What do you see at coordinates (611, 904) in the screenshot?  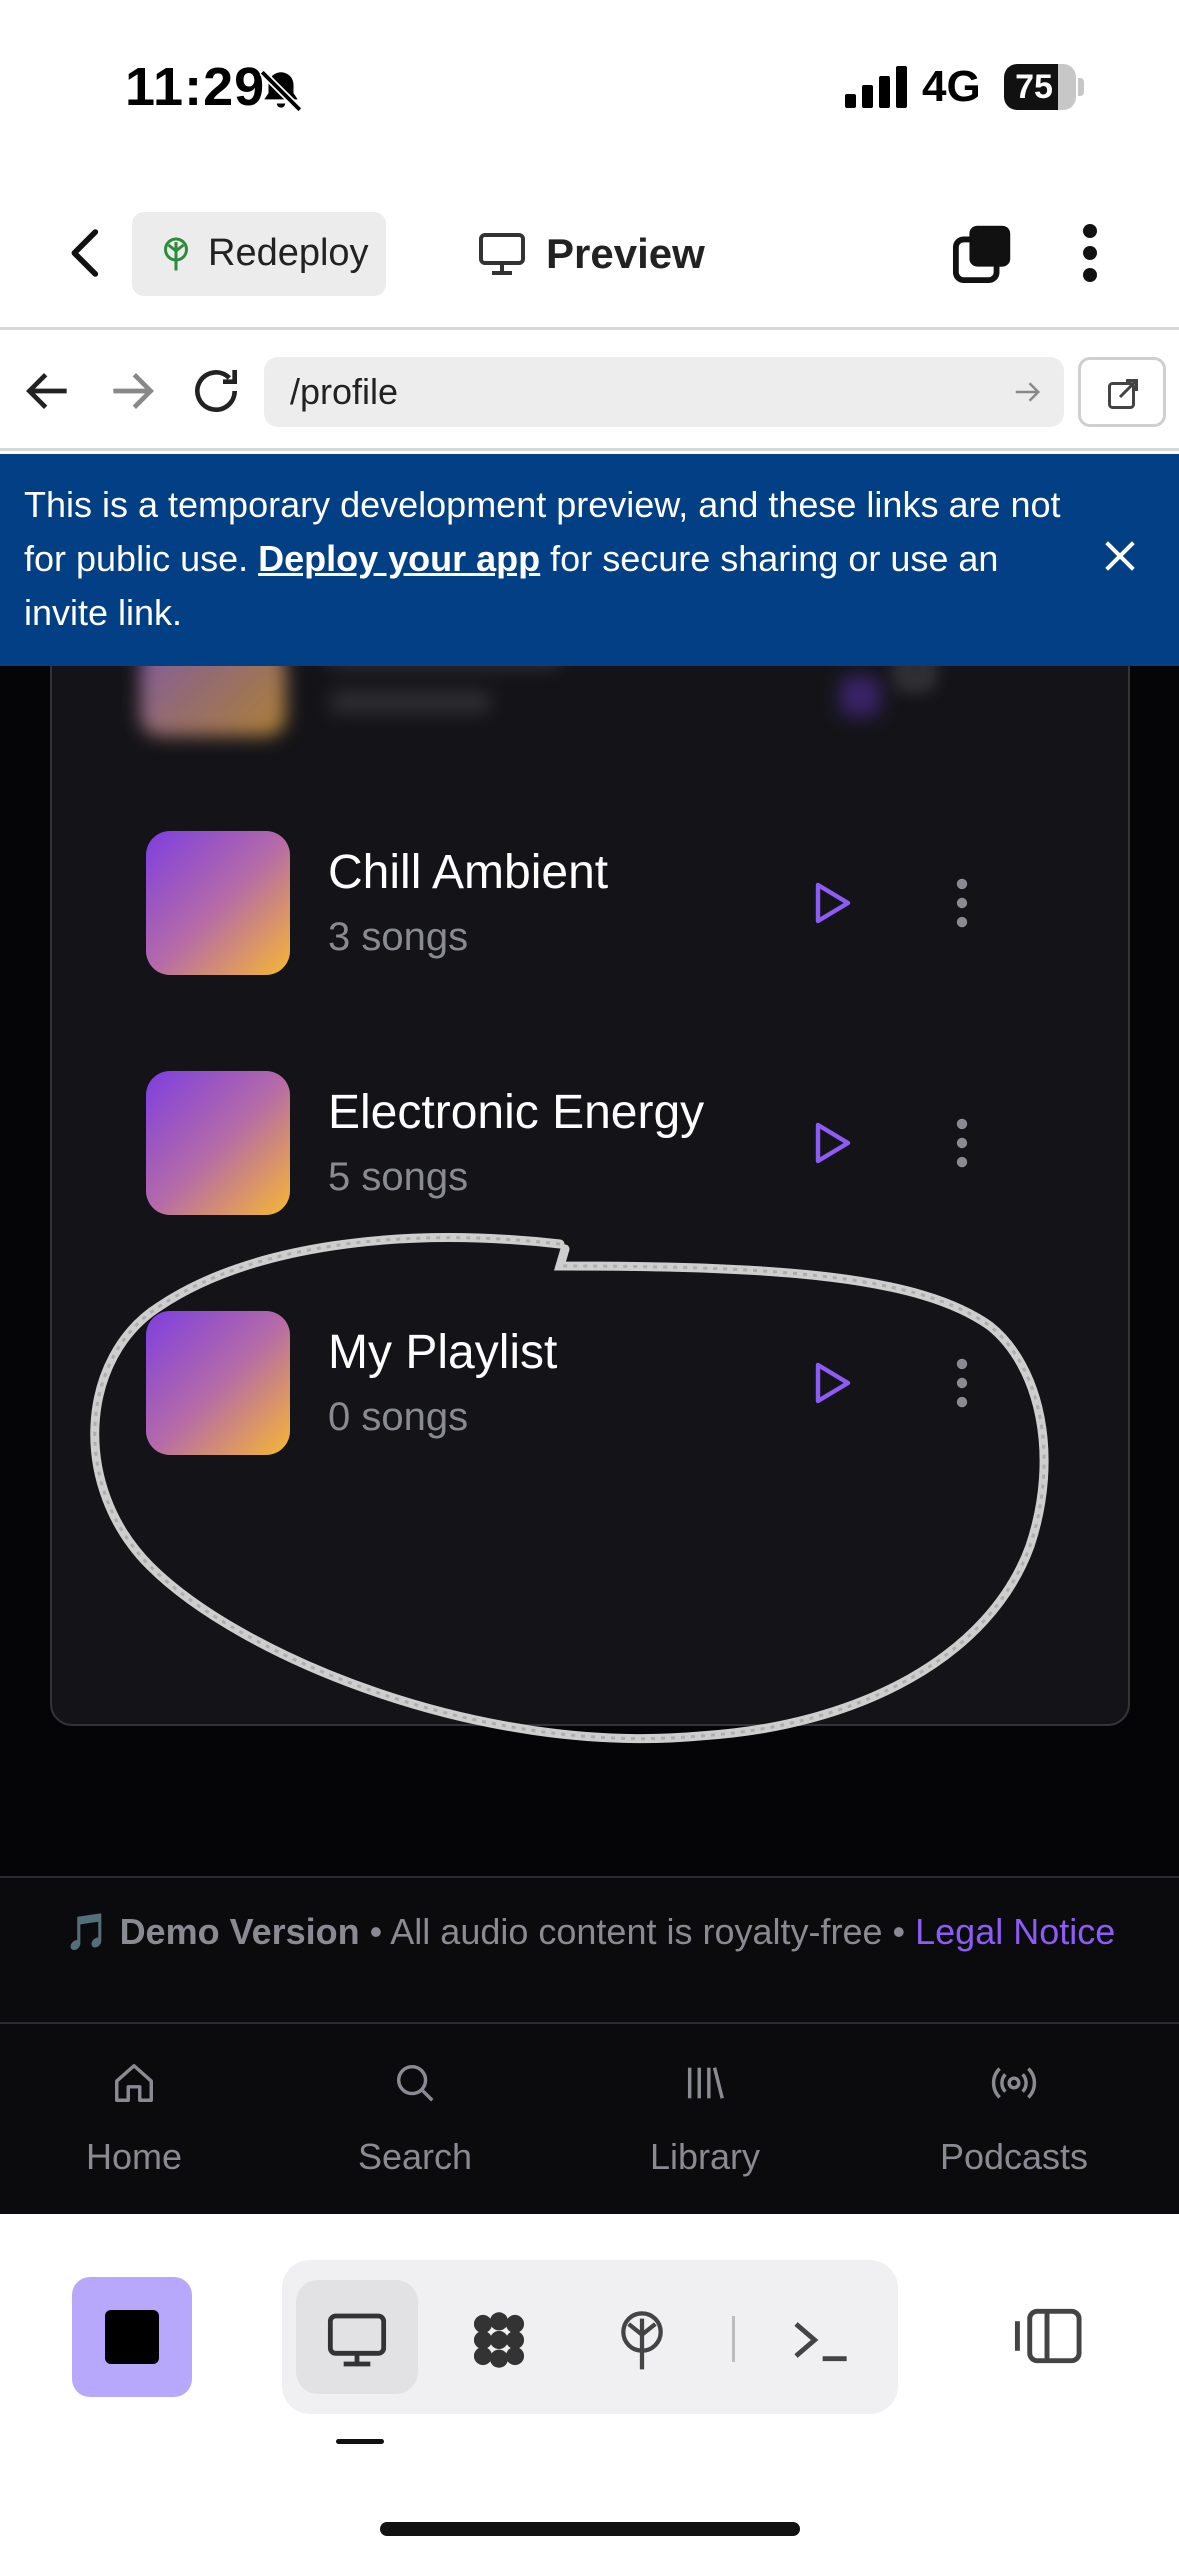 I see `playlist-row: Chill Ambient 3 songs` at bounding box center [611, 904].